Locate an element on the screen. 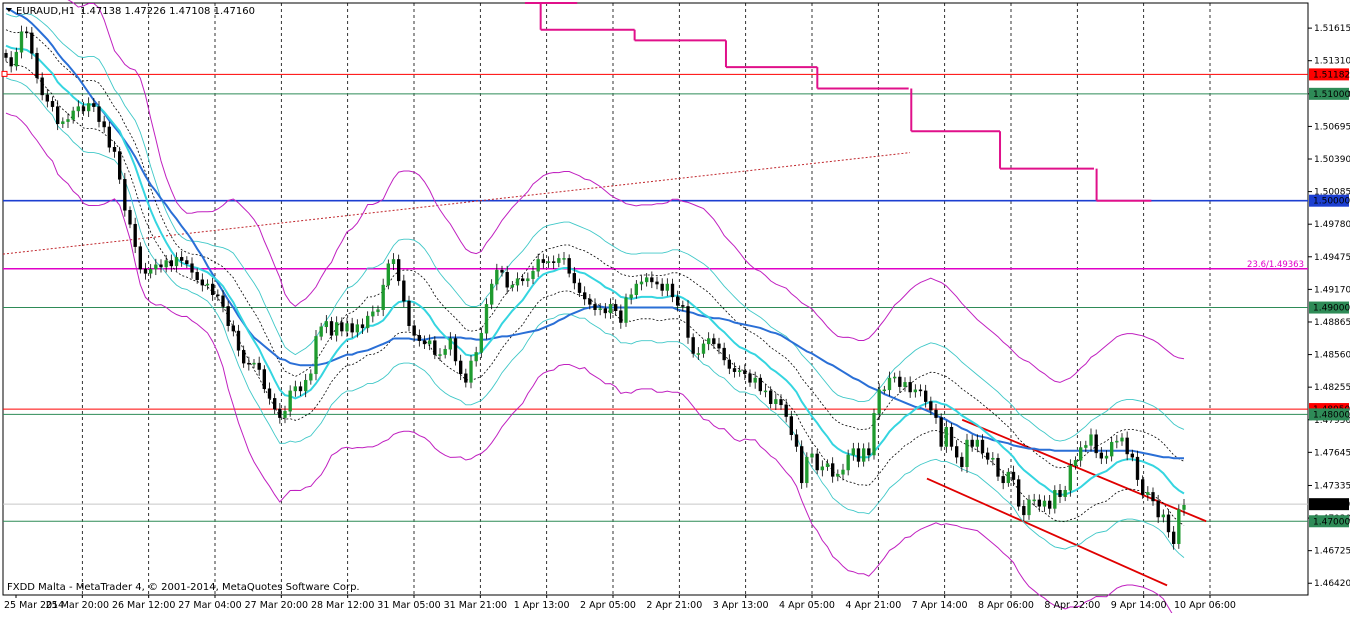 Image resolution: width=1350 pixels, height=617 pixels. y-tick-label: 1.51310 is located at coordinates (1332, 62).